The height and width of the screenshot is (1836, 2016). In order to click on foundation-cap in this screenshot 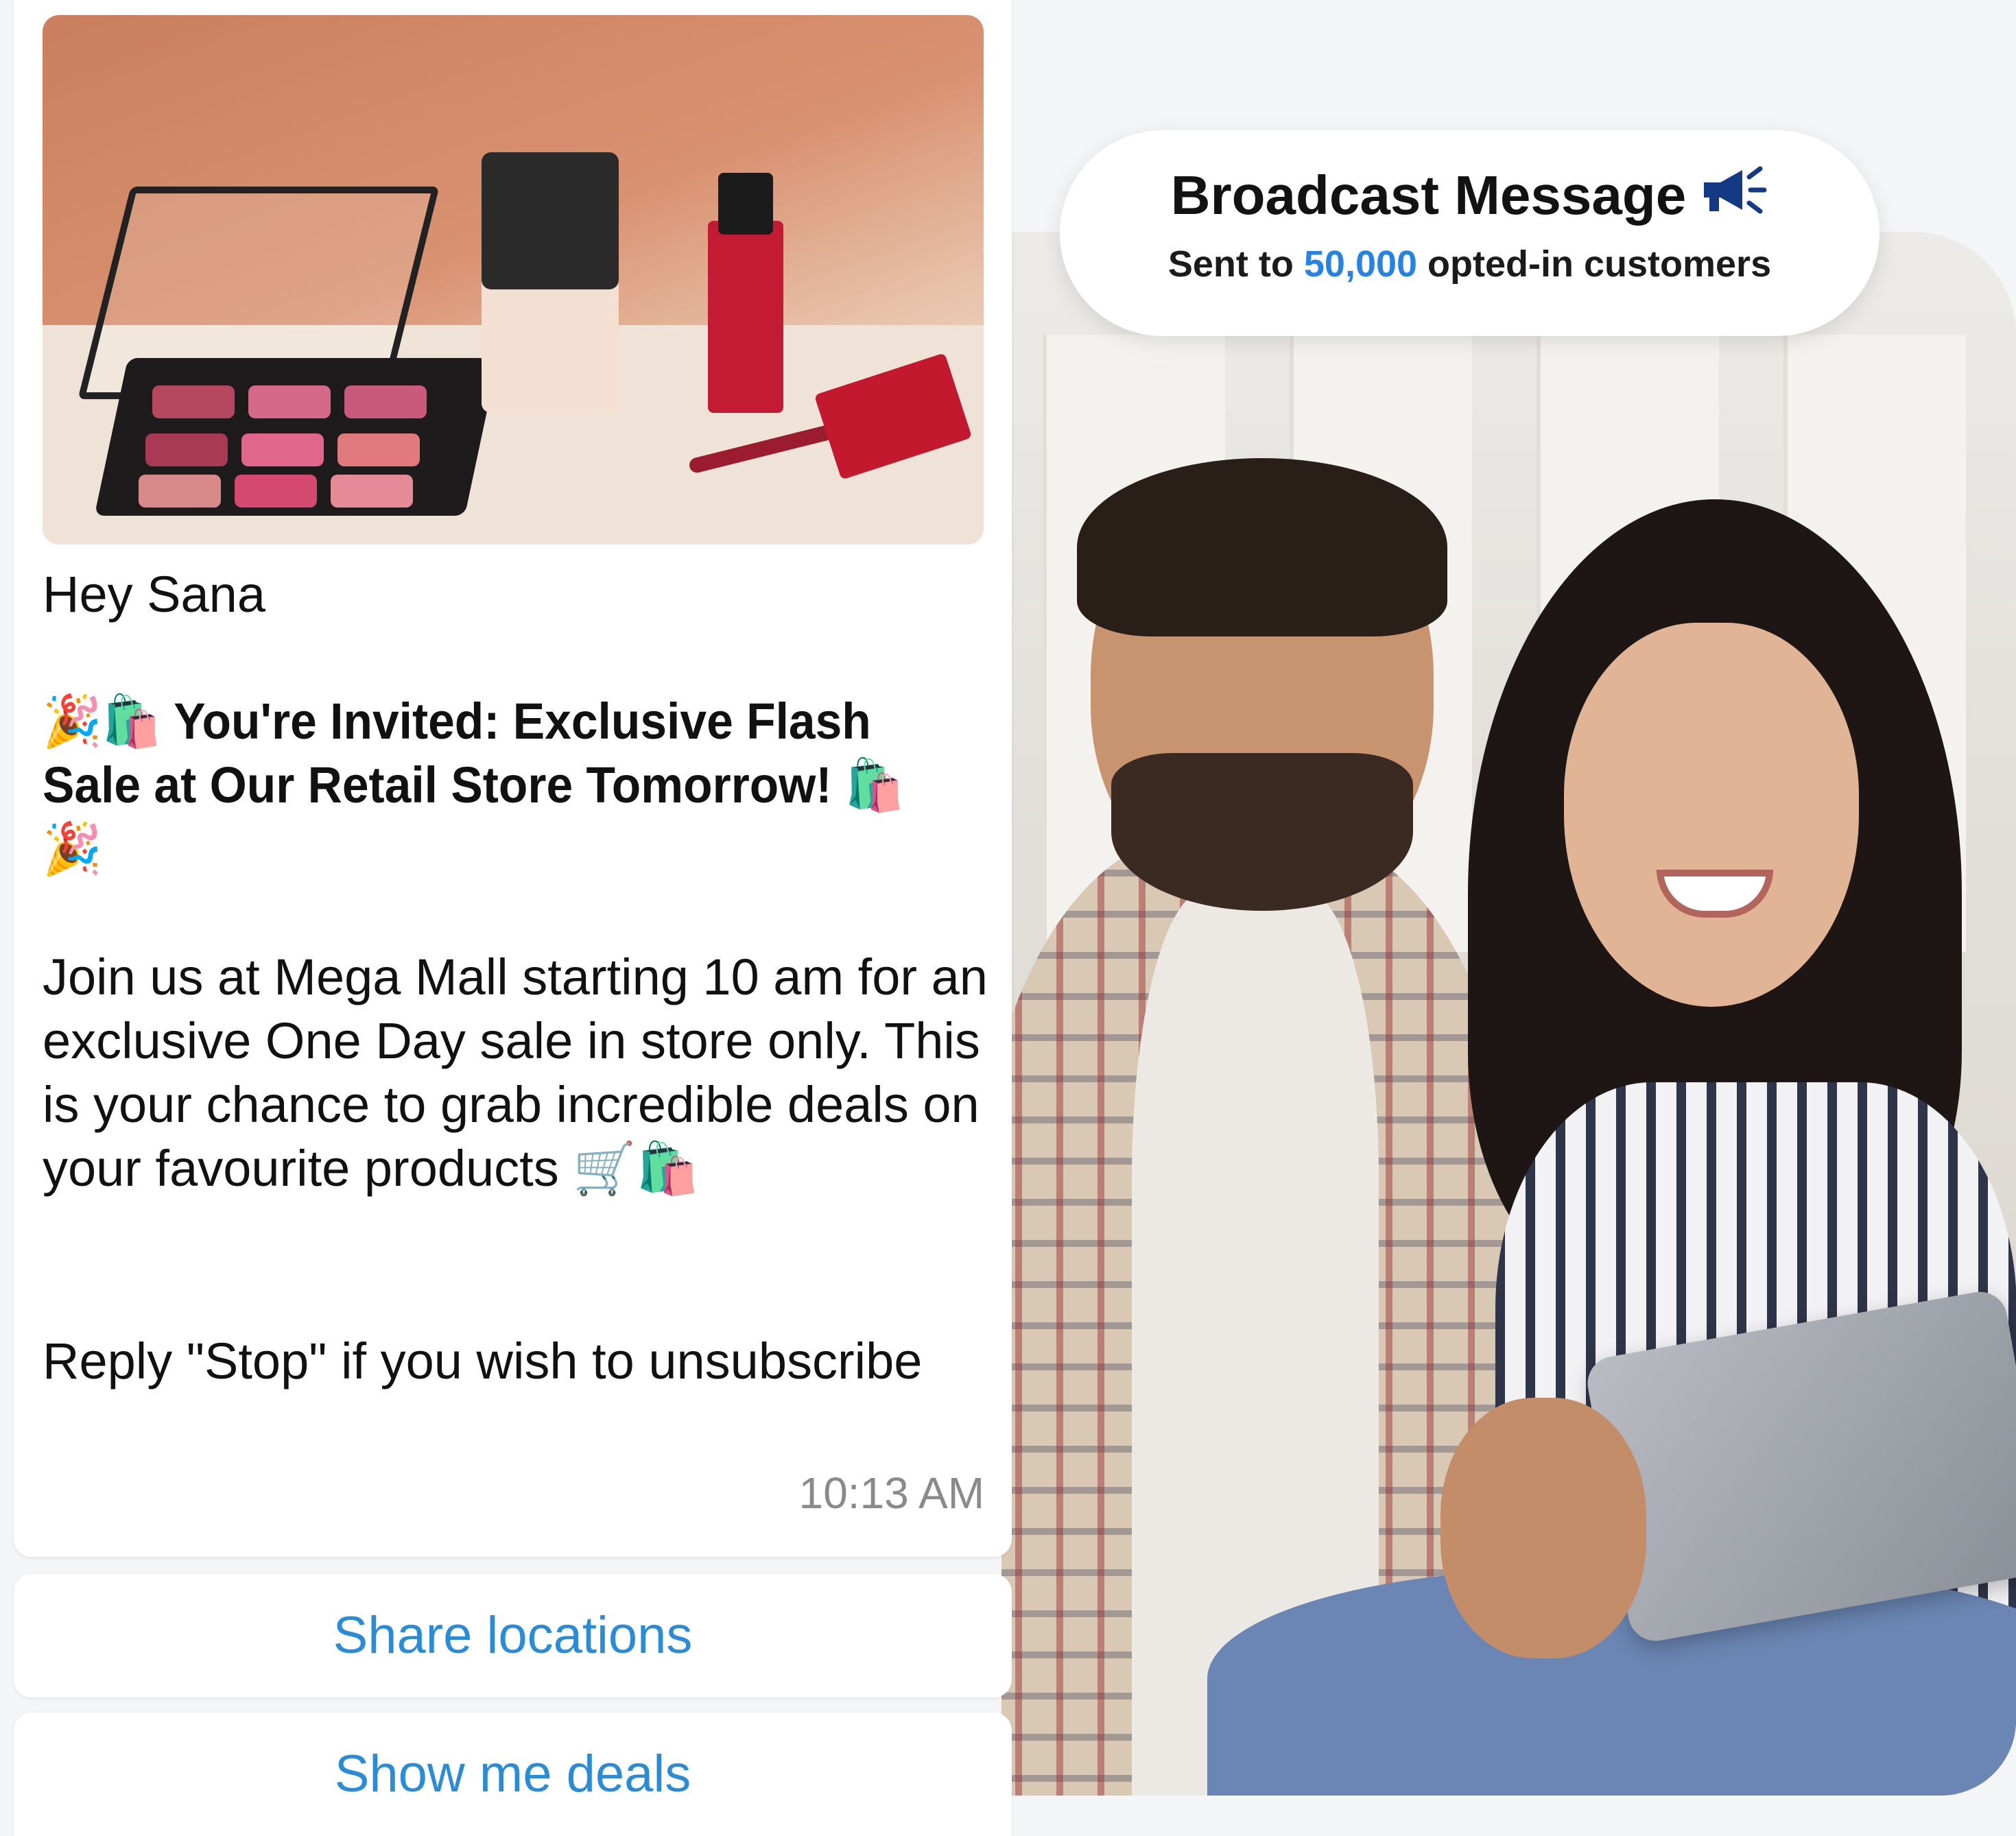, I will do `click(550, 220)`.